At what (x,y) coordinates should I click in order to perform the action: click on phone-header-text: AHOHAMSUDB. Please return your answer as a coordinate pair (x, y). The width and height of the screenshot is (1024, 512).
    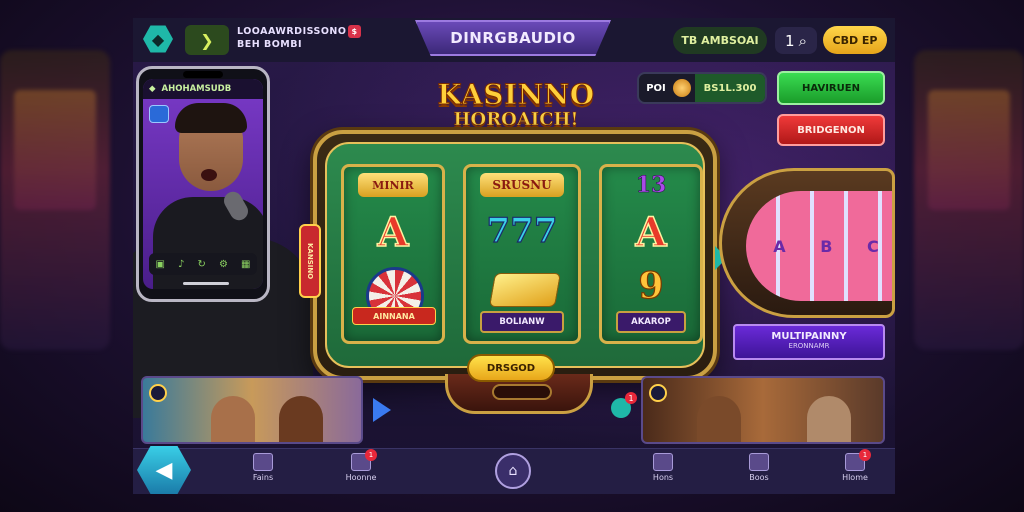
    Looking at the image, I should click on (196, 89).